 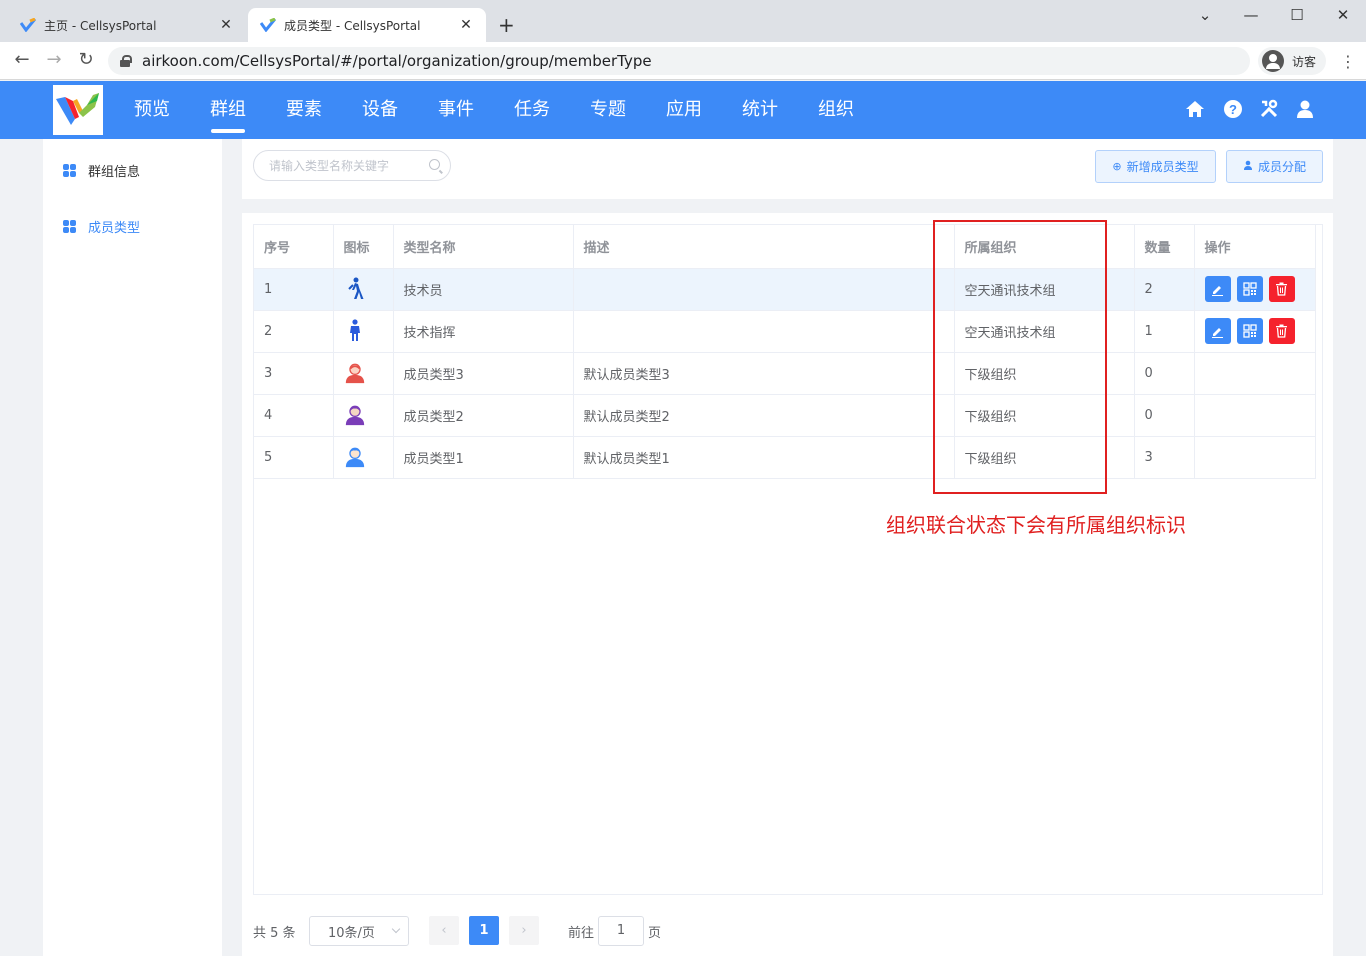 What do you see at coordinates (506, 25) in the screenshot?
I see `new-tab-button: +` at bounding box center [506, 25].